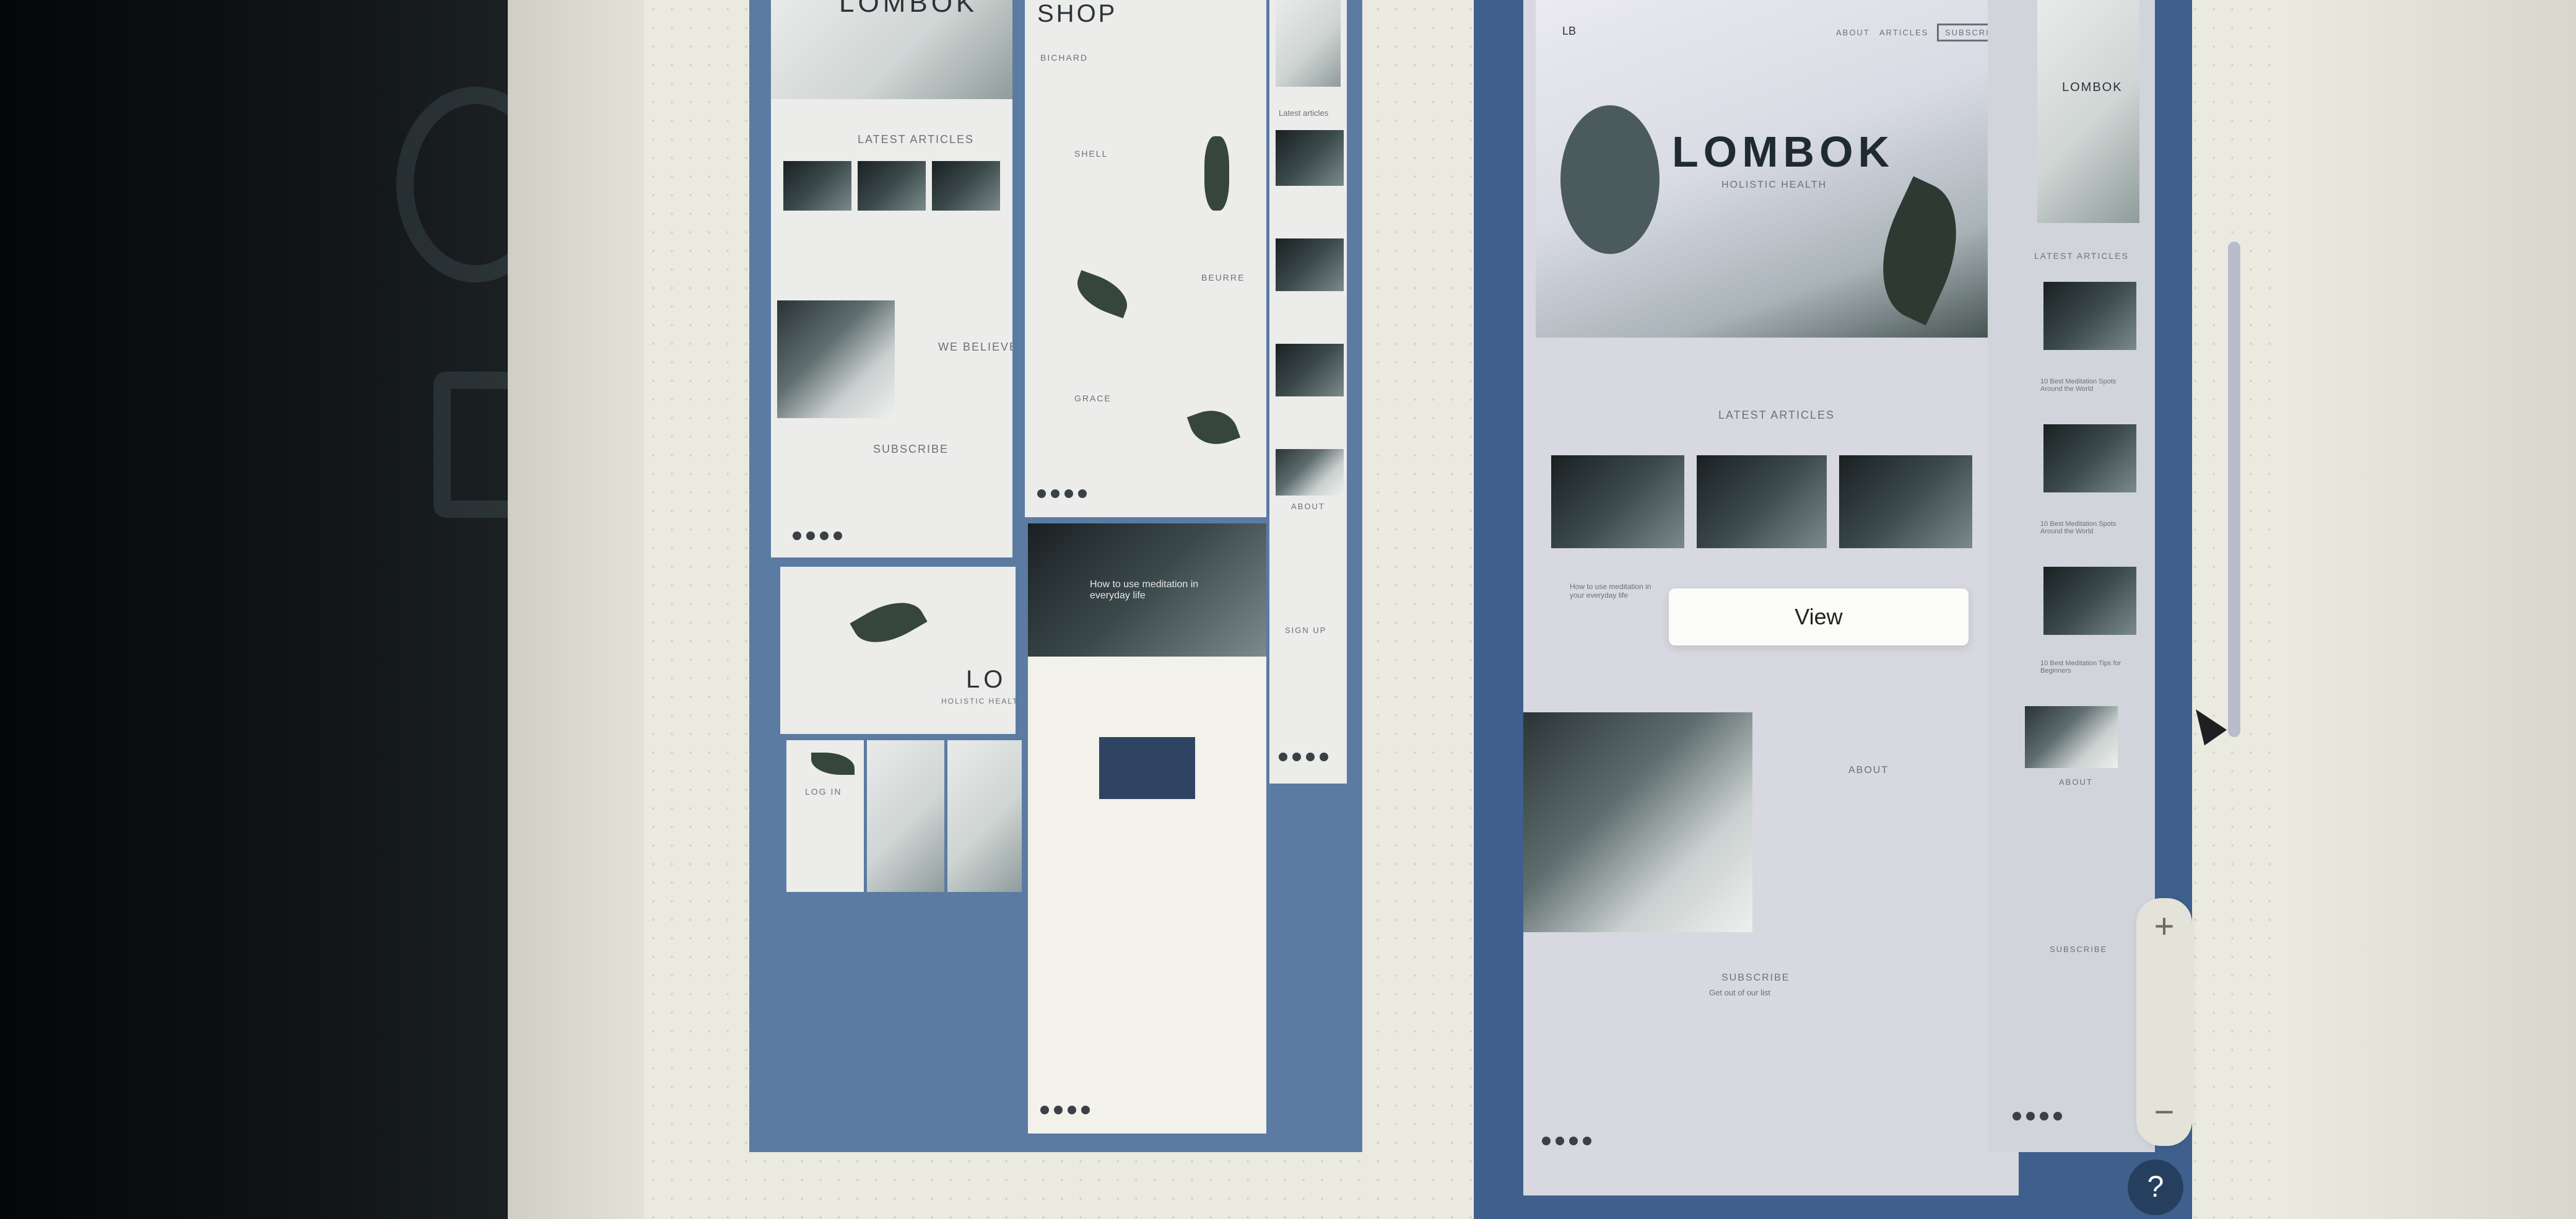  What do you see at coordinates (1569, 31) in the screenshot?
I see `logo: LB` at bounding box center [1569, 31].